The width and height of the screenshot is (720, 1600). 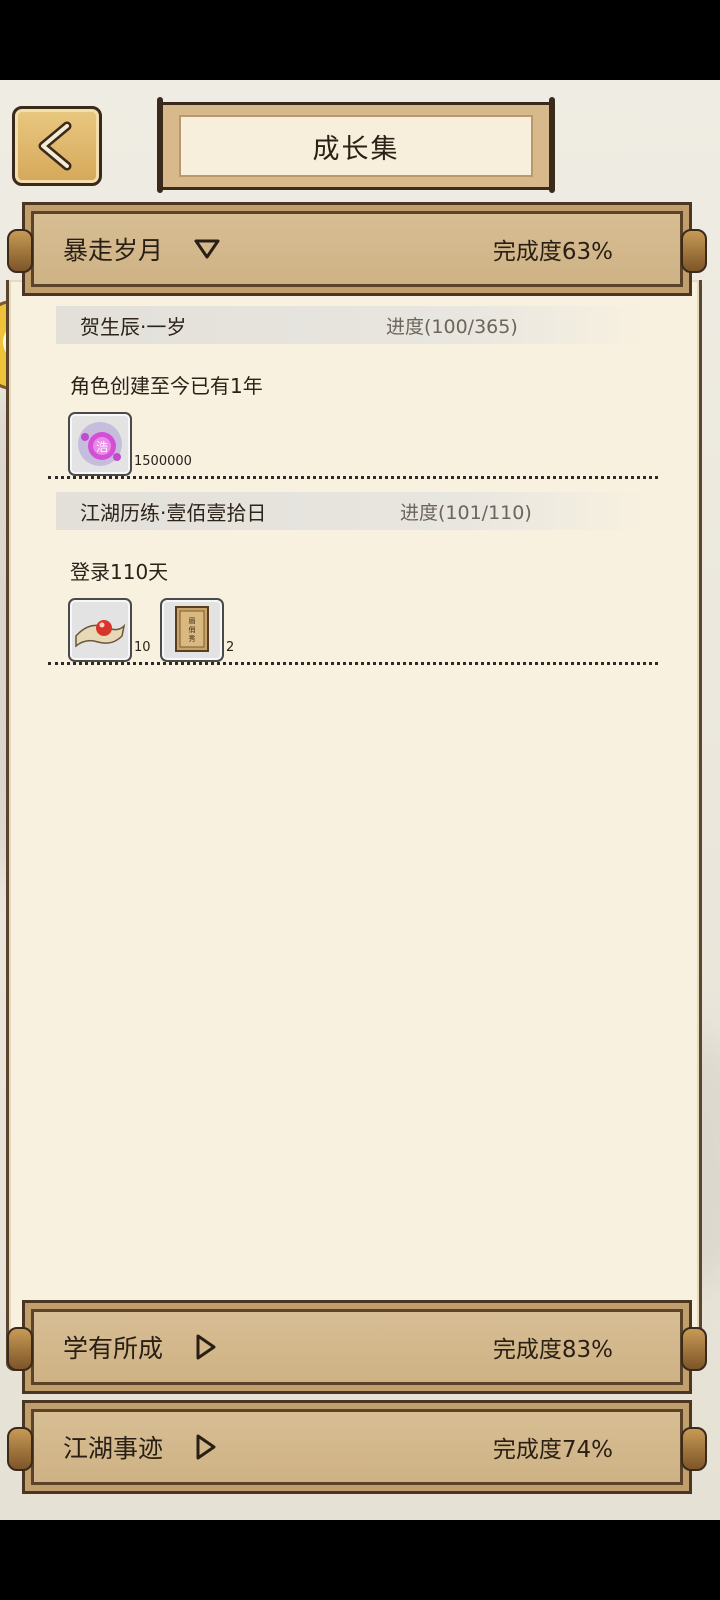 I want to click on task-header: 江湖历练·壹佰壹拾日 进度(101/110), so click(x=351, y=511).